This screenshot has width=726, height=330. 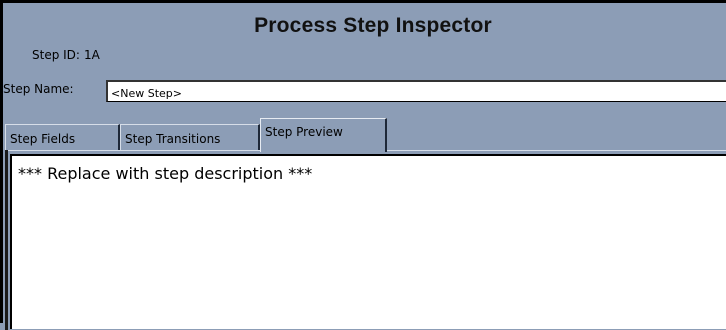 What do you see at coordinates (56, 55) in the screenshot?
I see `step-id-label: Step ID:` at bounding box center [56, 55].